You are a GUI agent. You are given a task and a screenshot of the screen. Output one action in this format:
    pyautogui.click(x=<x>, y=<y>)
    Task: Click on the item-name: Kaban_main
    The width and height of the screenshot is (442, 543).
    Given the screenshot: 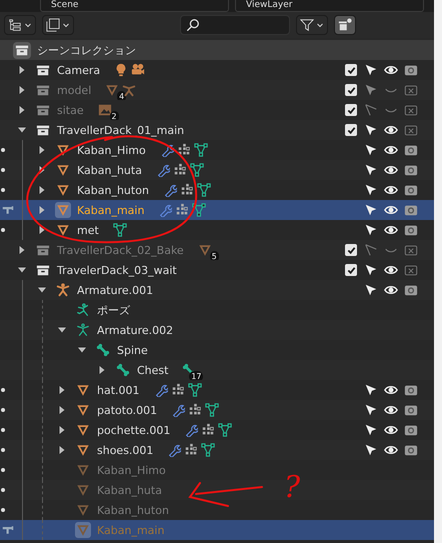 What is the action you would take?
    pyautogui.click(x=110, y=210)
    